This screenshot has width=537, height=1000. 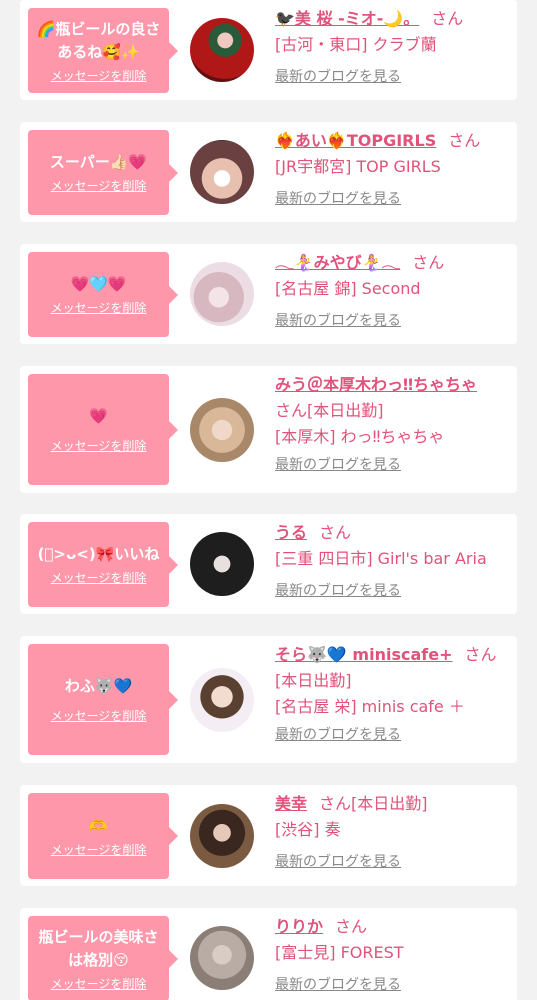 I want to click on message-text: 💗, so click(x=98, y=416).